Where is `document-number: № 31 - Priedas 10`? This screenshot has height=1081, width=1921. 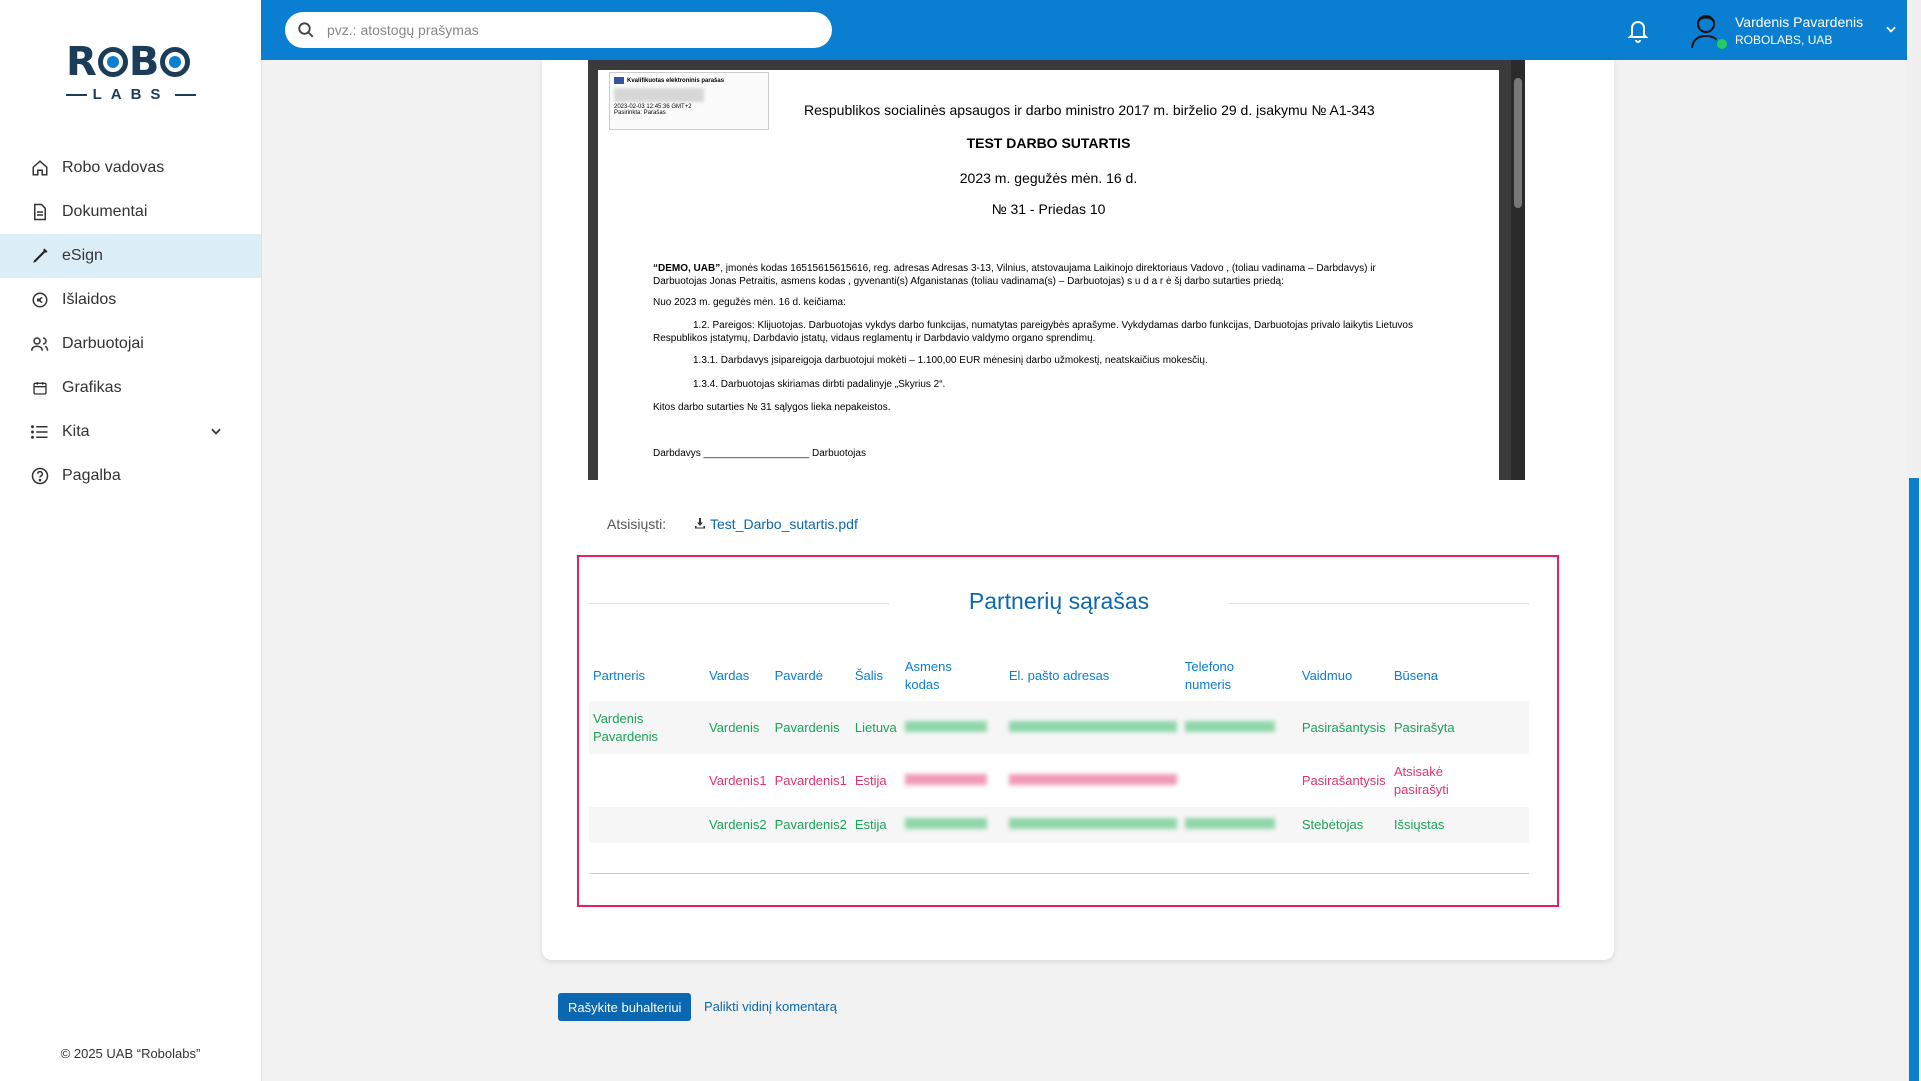 document-number: № 31 - Priedas 10 is located at coordinates (1048, 209).